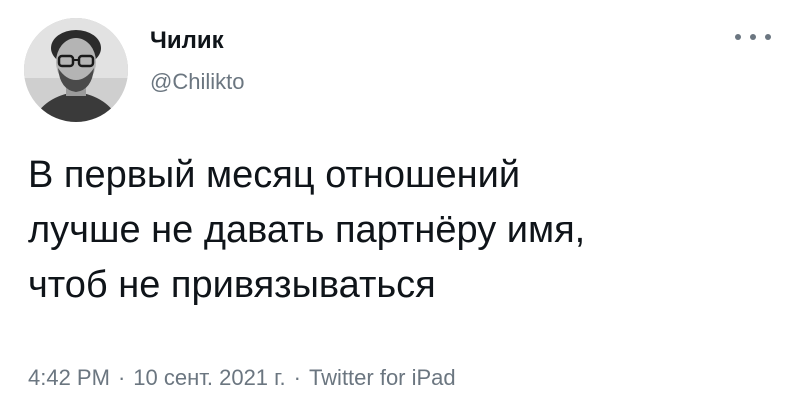 This screenshot has width=800, height=415. I want to click on avatar, so click(76, 70).